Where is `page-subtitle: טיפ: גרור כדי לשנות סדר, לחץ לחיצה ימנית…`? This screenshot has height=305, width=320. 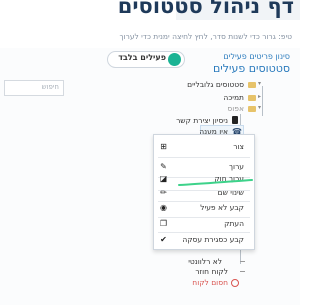 page-subtitle: טיפ: גרור כדי לשנות סדר, לחץ לחיצה ימנית… is located at coordinates (205, 36).